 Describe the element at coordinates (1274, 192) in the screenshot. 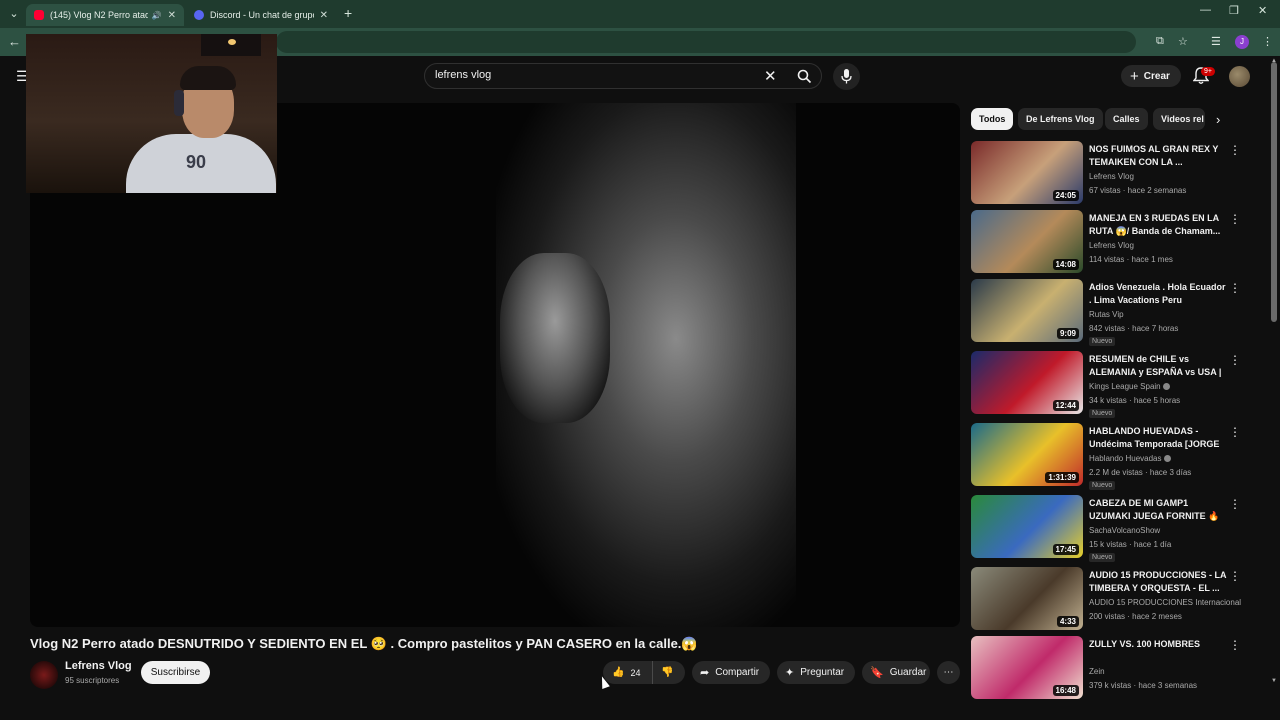

I see `scrollbar-thumb` at that location.